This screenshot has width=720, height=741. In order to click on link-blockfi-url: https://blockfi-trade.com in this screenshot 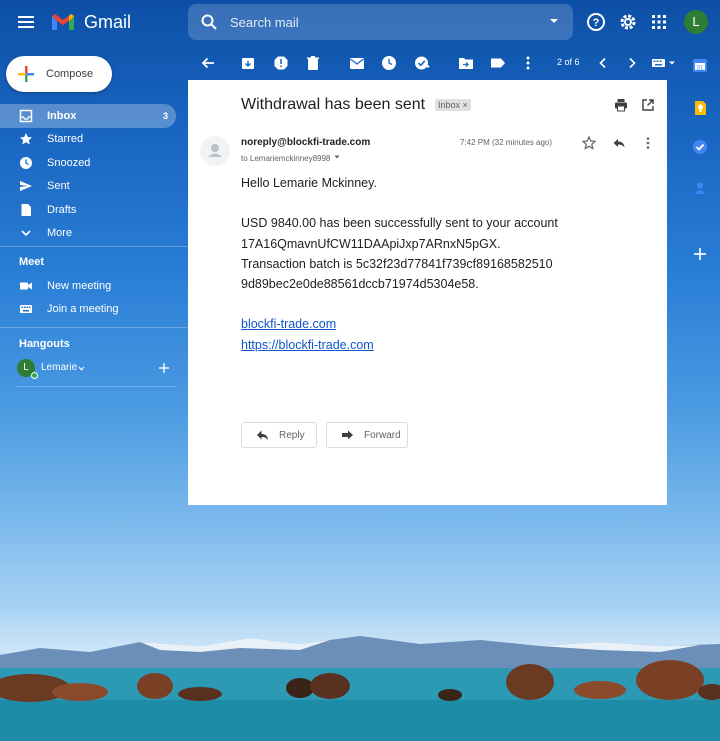, I will do `click(441, 345)`.